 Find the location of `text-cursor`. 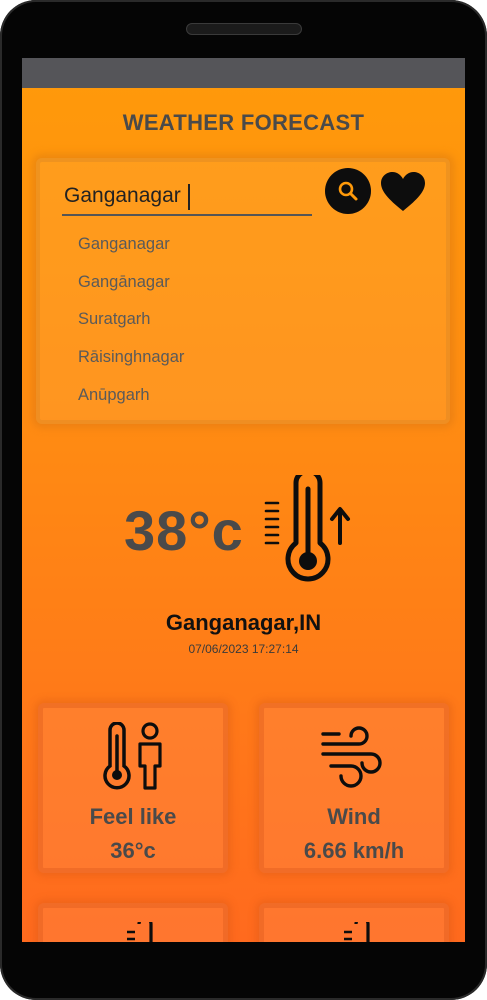

text-cursor is located at coordinates (189, 197).